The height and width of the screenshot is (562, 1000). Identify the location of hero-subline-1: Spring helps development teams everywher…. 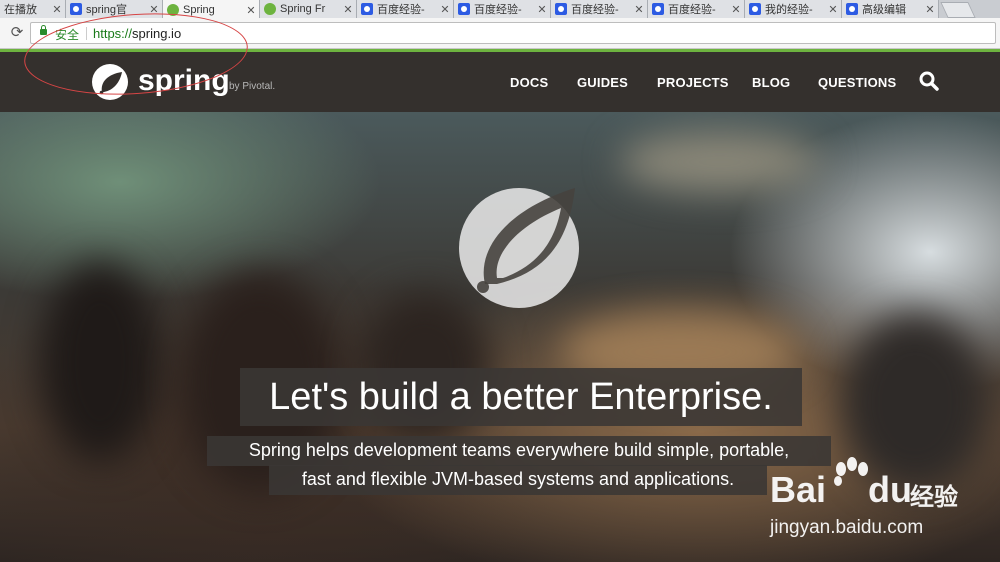
(519, 451).